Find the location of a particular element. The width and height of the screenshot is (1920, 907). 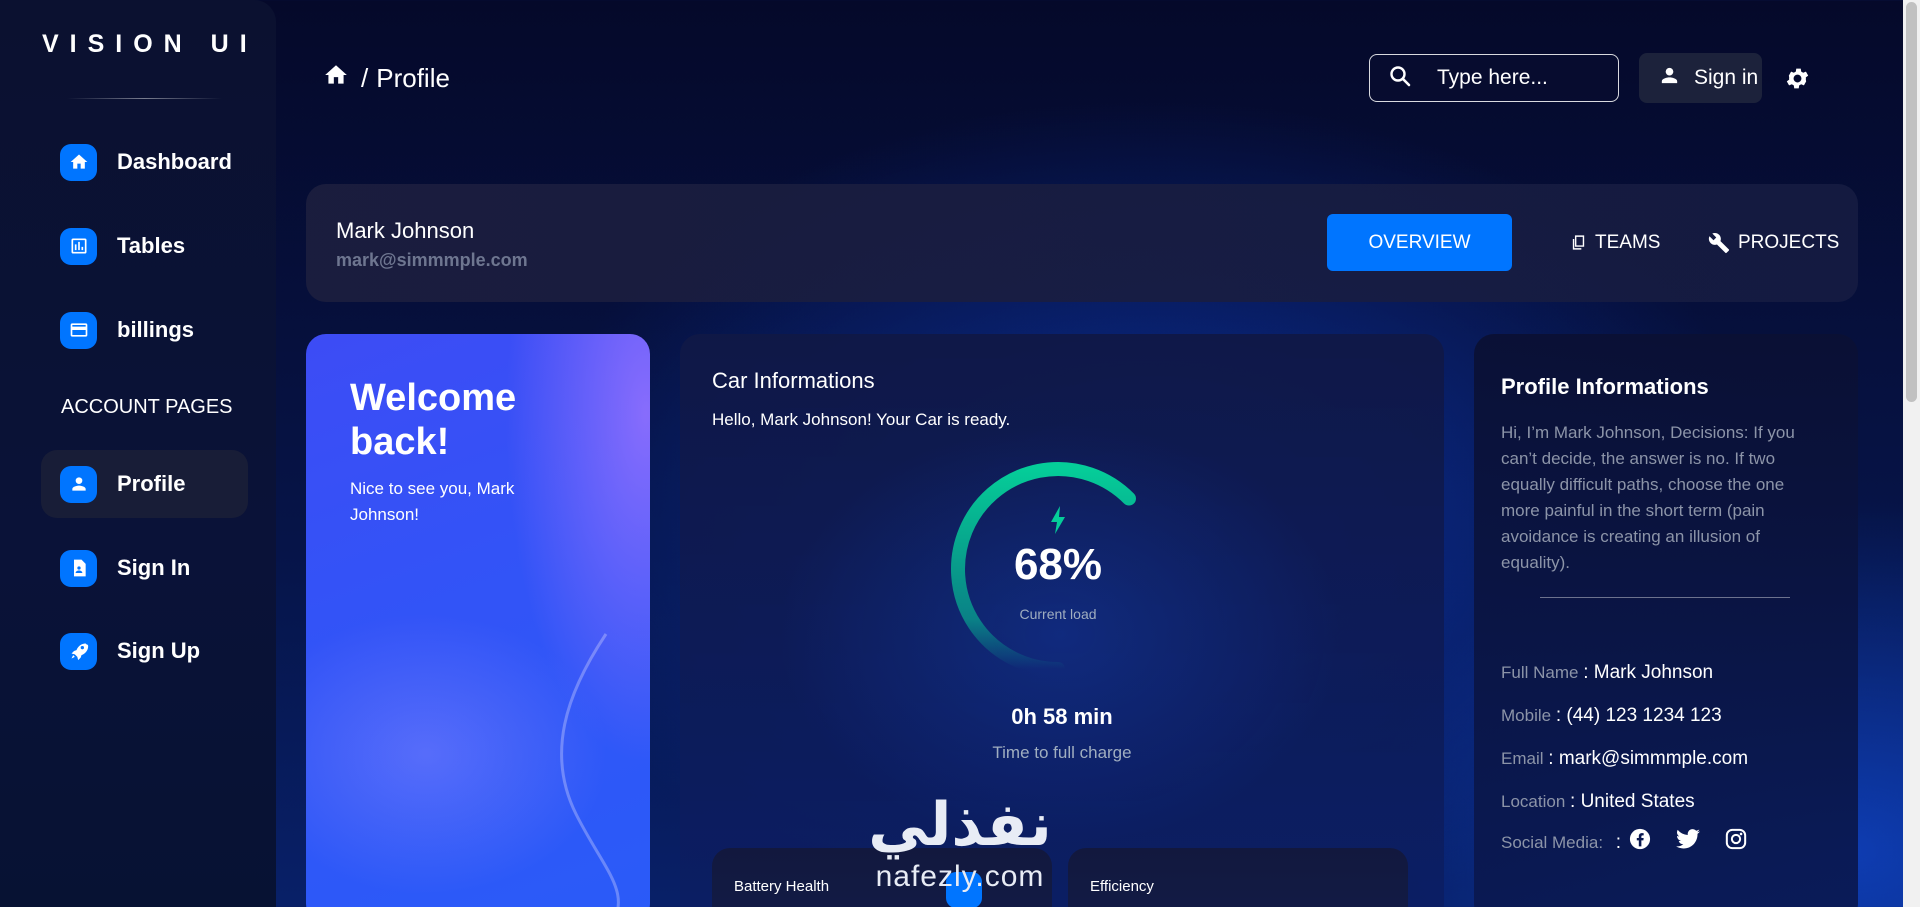

breadcrumb: / Profile is located at coordinates (386, 78).